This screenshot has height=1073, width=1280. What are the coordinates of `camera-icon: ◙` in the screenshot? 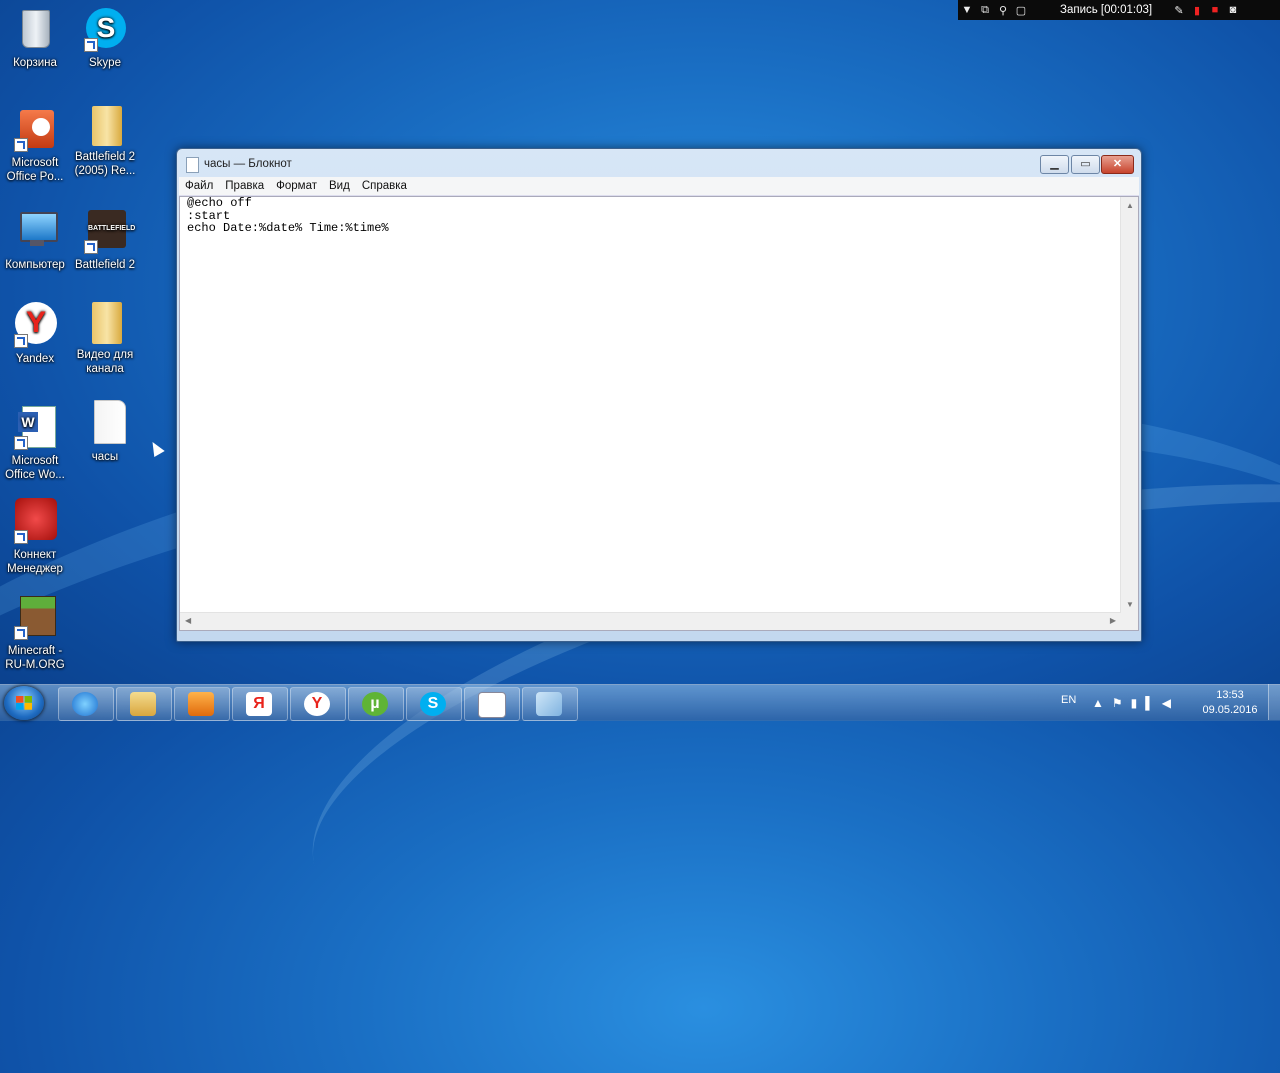 It's located at (1233, 10).